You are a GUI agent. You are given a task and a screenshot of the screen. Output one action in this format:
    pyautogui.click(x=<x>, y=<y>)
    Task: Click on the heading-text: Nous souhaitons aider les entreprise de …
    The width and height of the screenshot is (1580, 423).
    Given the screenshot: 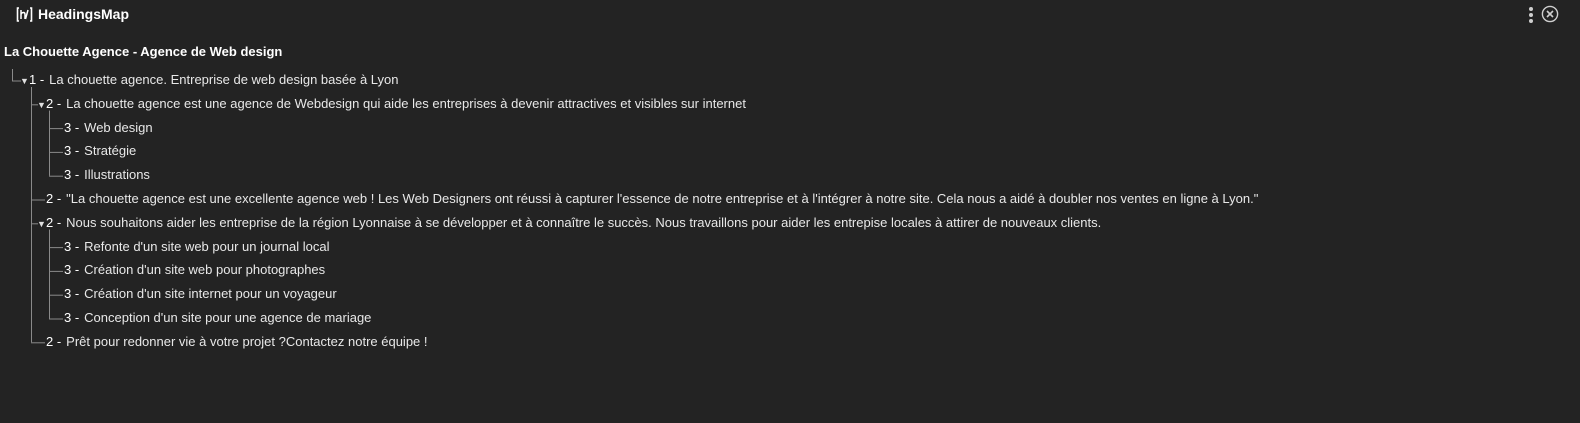 What is the action you would take?
    pyautogui.click(x=584, y=222)
    